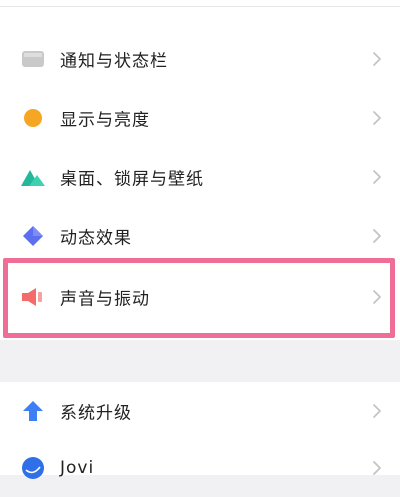 The height and width of the screenshot is (497, 400). I want to click on settings-item-desktop-lockscreen-wallpaper: 桌面、锁屏与壁纸, so click(200, 177).